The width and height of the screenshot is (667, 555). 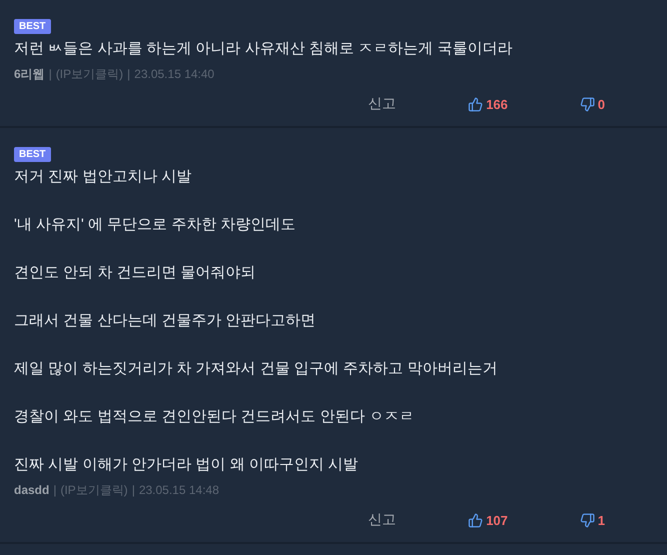 What do you see at coordinates (174, 74) in the screenshot?
I see `comment-date: 23.05.15 14:40` at bounding box center [174, 74].